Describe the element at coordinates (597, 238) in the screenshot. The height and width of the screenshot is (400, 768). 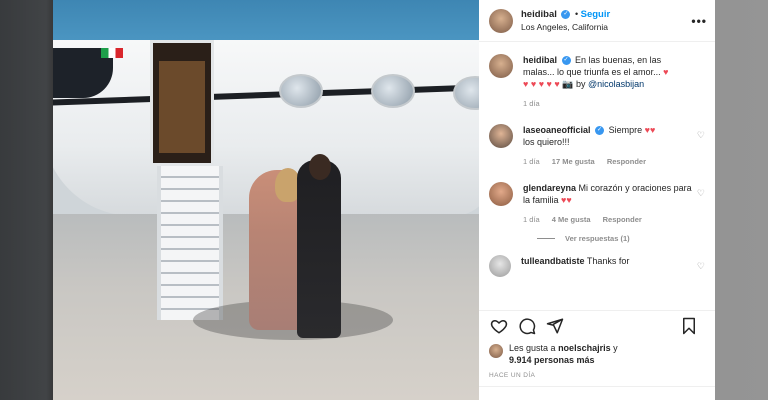
I see `view-replies-label: Ver respuestas (1)` at that location.